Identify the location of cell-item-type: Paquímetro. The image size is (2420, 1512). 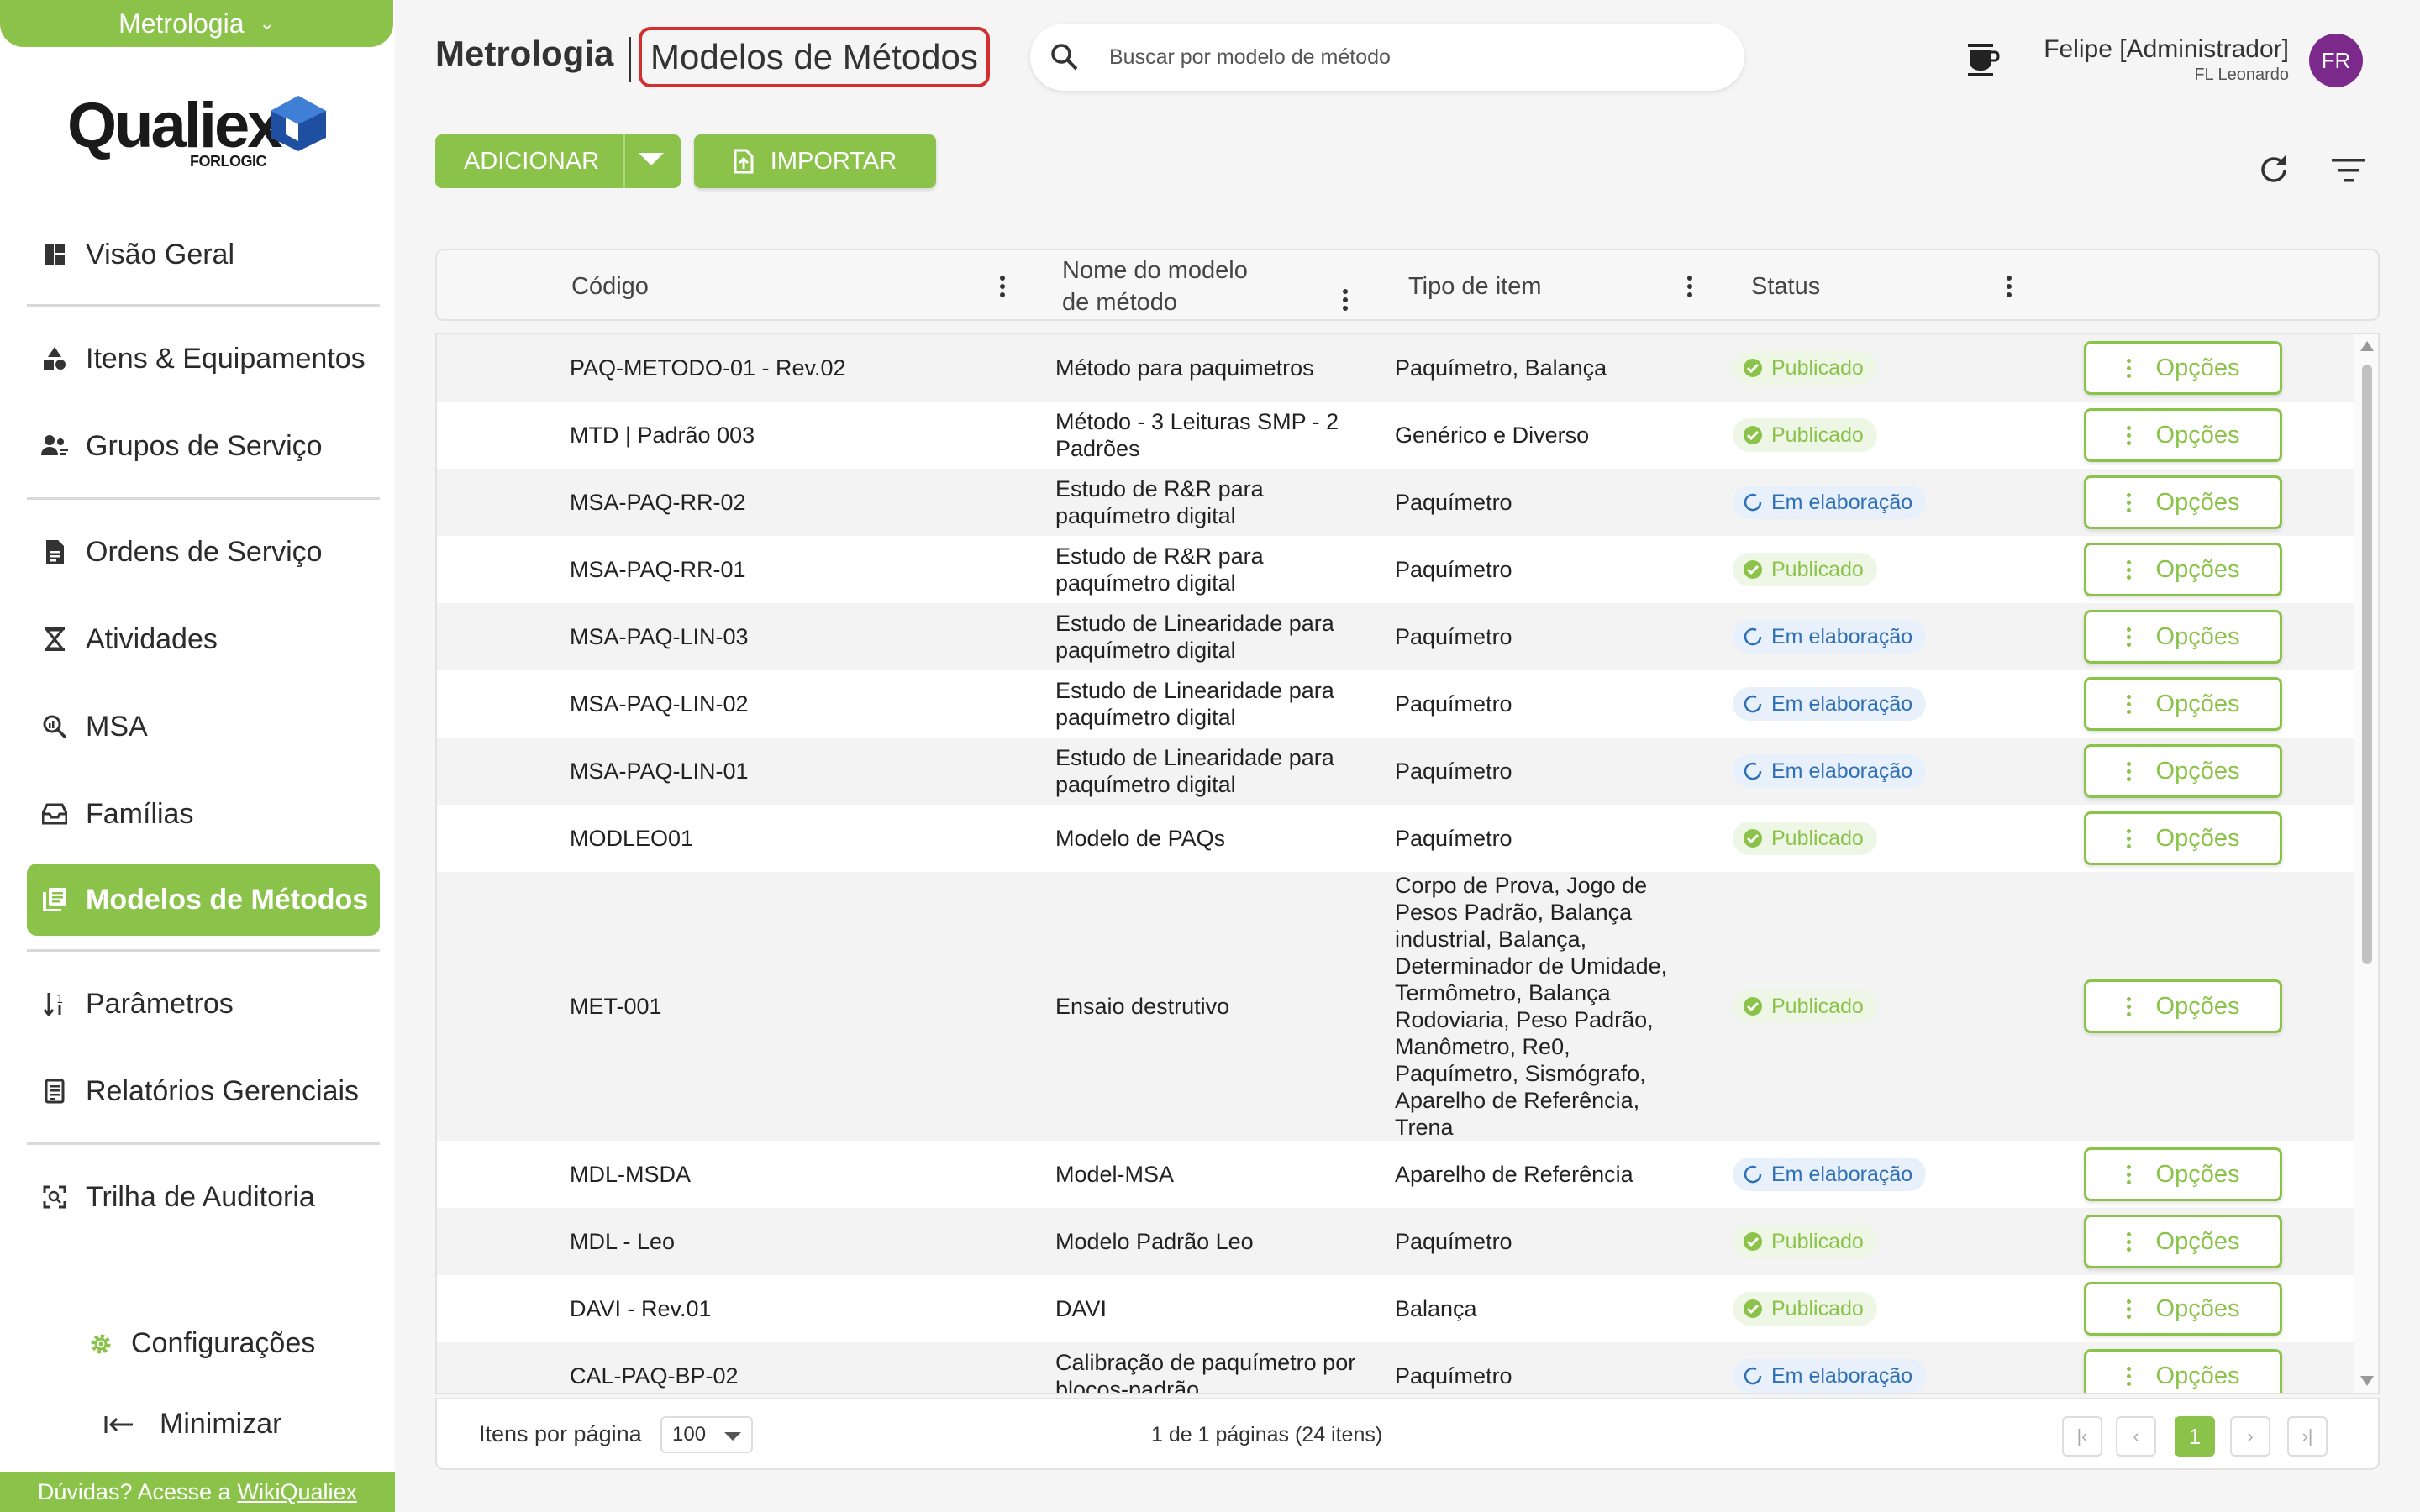
(1453, 1241).